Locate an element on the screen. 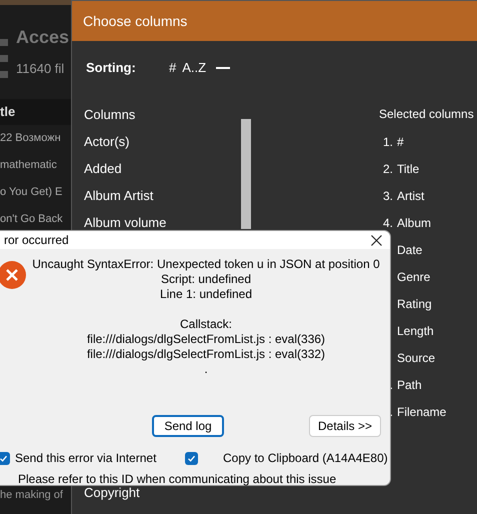 Image resolution: width=477 pixels, height=514 pixels. footer-note: Please refer to this ID when communicating about this issue is located at coordinates (177, 479).